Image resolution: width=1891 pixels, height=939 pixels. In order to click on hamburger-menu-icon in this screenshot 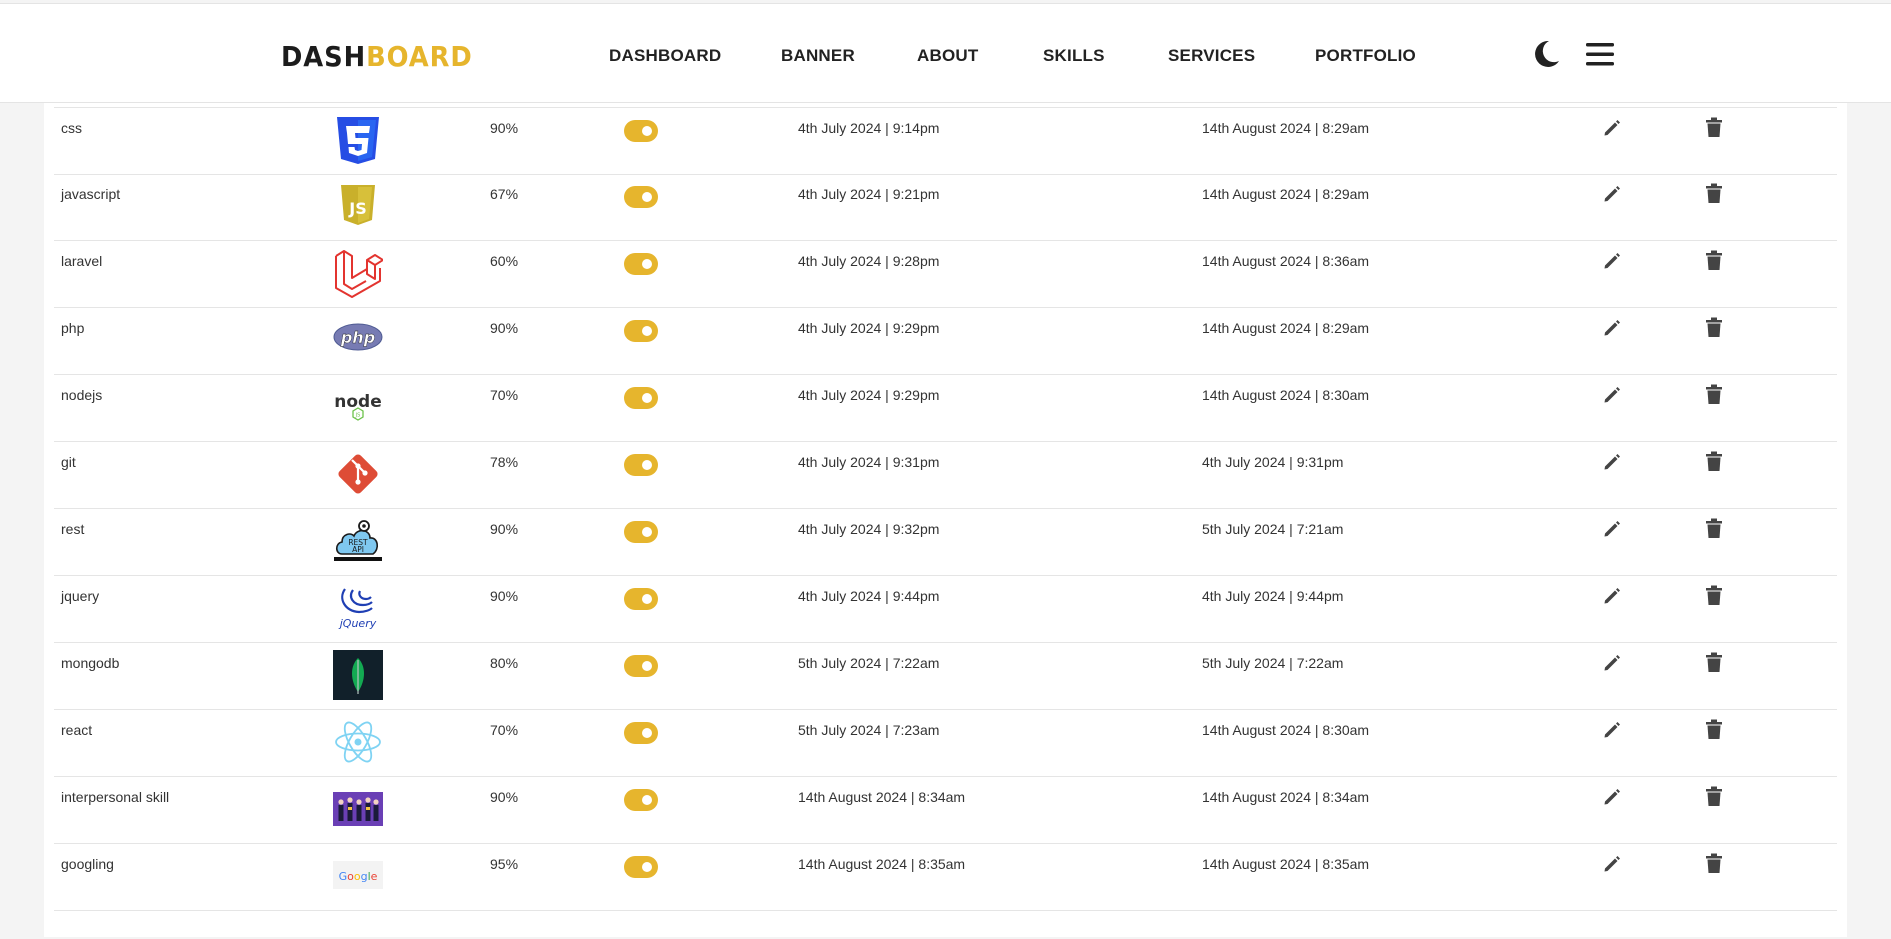, I will do `click(1600, 54)`.